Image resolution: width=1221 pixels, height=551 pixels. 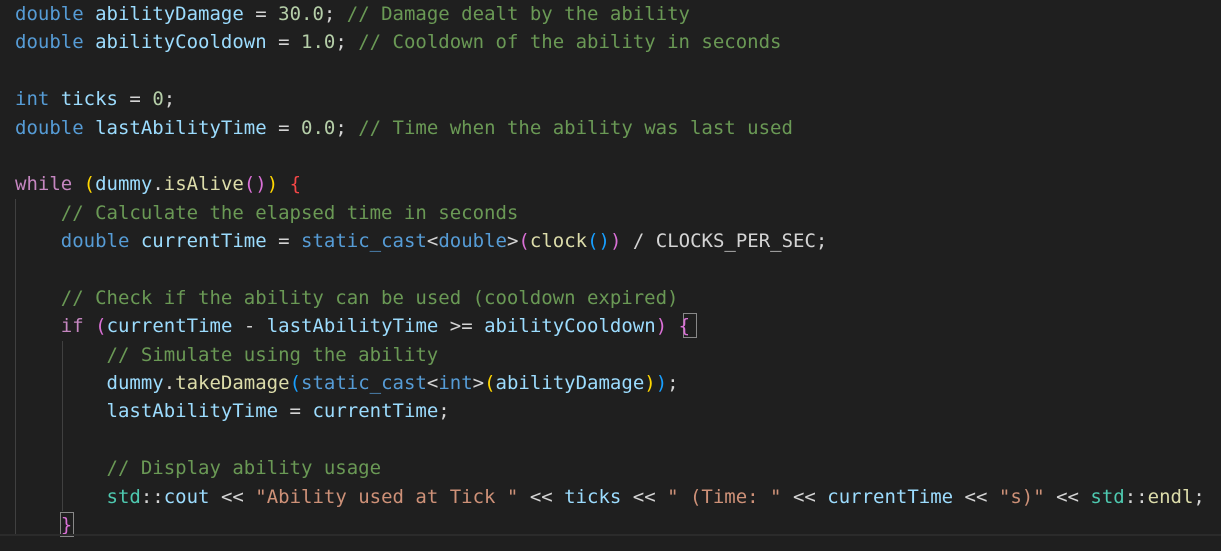 I want to click on code-token: cout, so click(x=186, y=496).